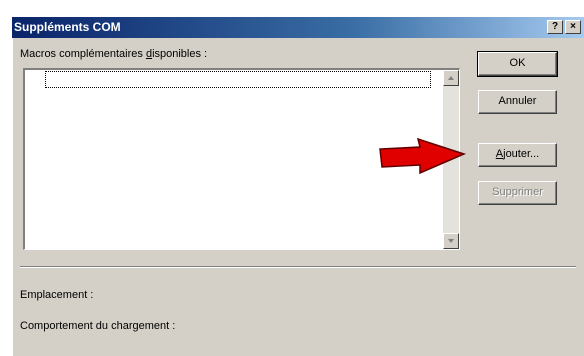 The height and width of the screenshot is (356, 584). What do you see at coordinates (98, 326) in the screenshot?
I see `load-behavior-label: Comportement du chargement :` at bounding box center [98, 326].